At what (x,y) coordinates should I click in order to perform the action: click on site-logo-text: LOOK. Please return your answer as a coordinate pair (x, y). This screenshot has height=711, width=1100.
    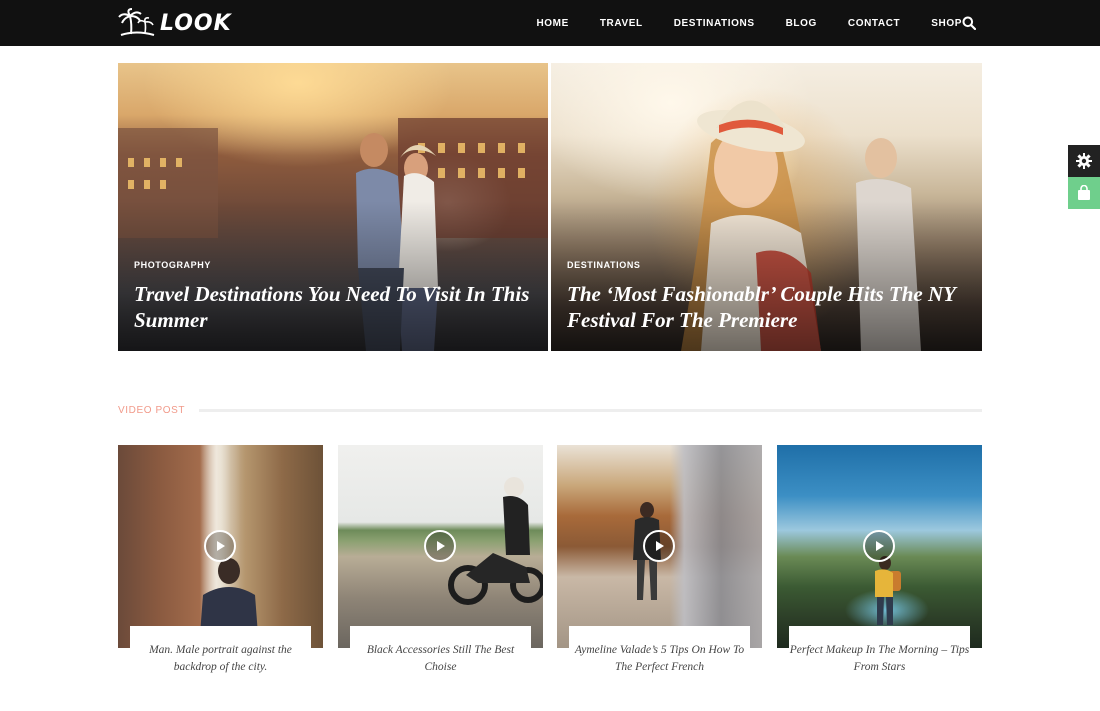
    Looking at the image, I should click on (196, 23).